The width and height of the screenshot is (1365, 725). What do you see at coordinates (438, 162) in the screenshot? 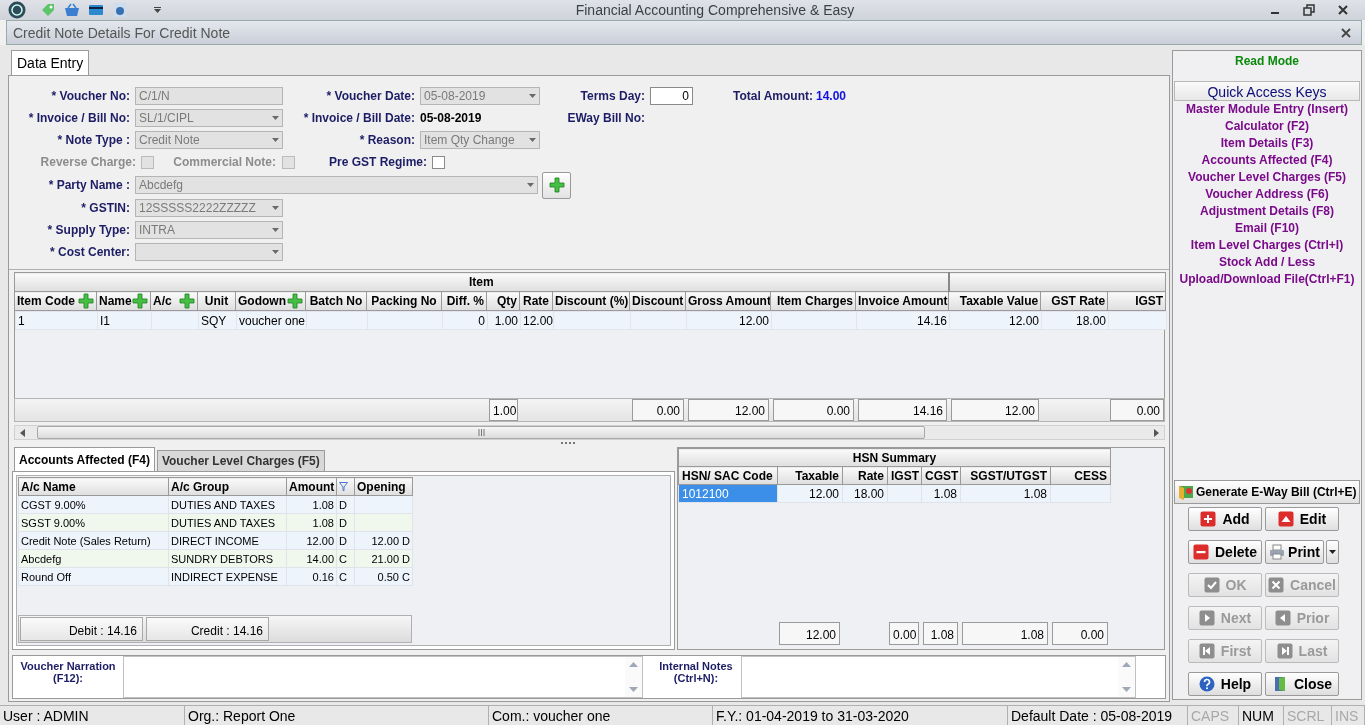
I see `checkbox` at bounding box center [438, 162].